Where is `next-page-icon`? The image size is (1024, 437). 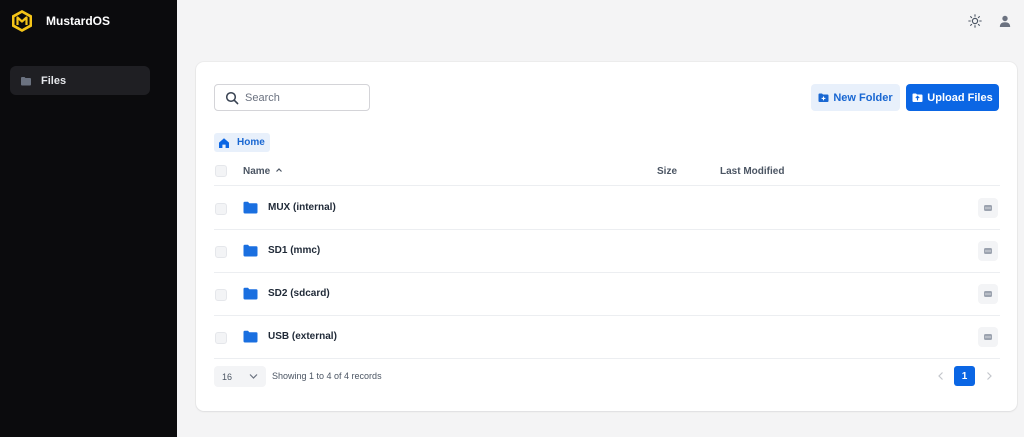 next-page-icon is located at coordinates (989, 376).